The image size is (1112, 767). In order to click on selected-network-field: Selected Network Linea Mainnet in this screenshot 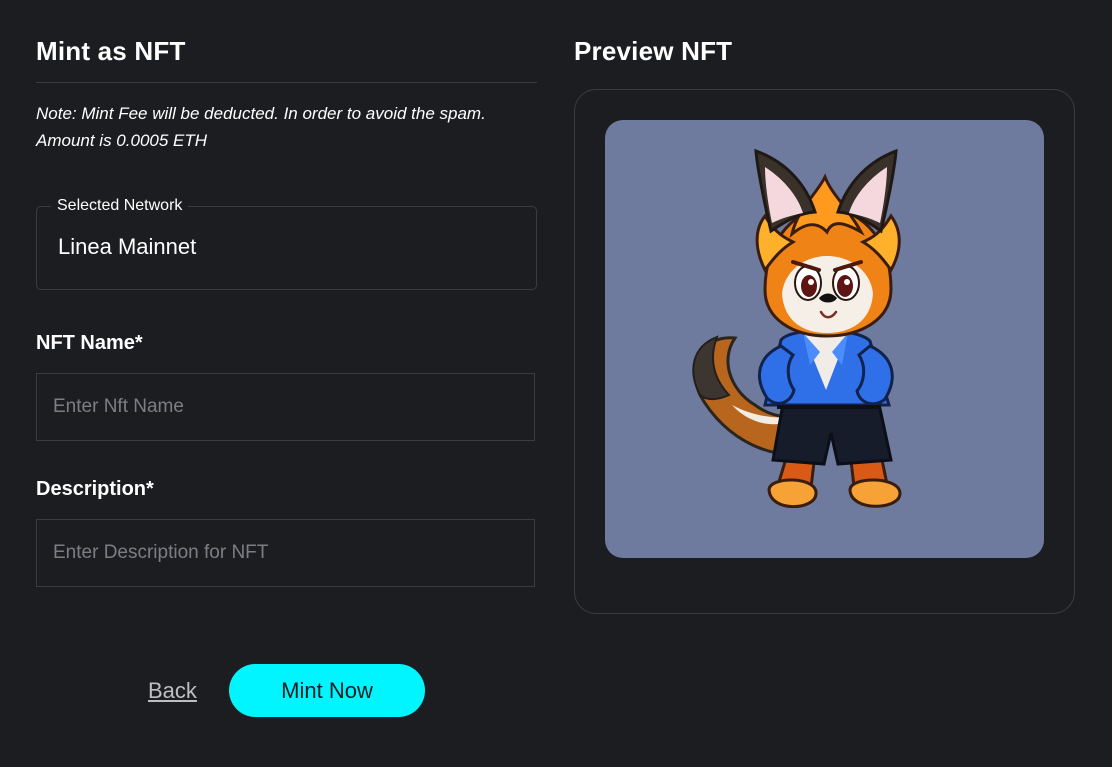, I will do `click(286, 242)`.